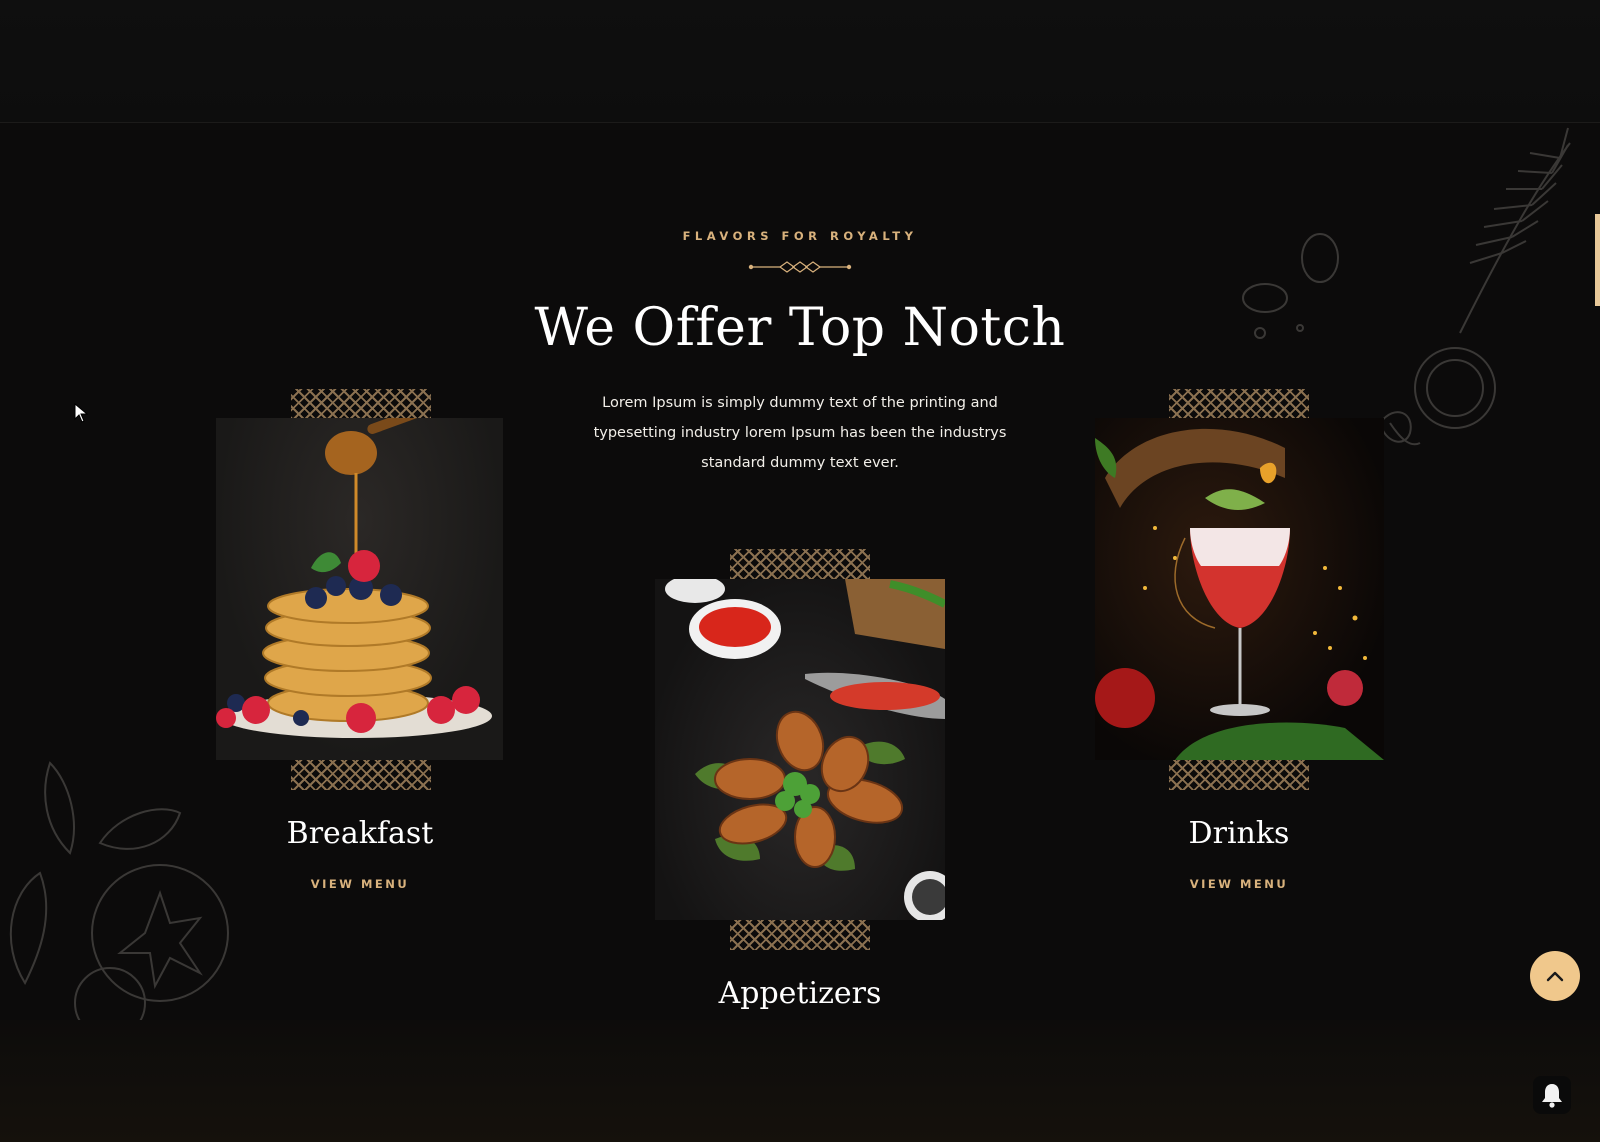  What do you see at coordinates (359, 589) in the screenshot?
I see `breakfast-image` at bounding box center [359, 589].